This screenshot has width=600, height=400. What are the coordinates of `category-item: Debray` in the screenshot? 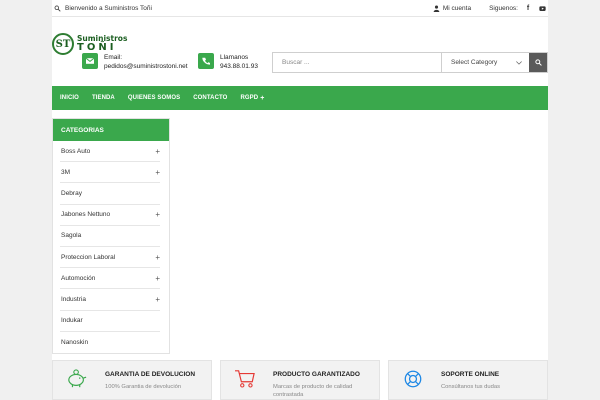 It's located at (110, 194).